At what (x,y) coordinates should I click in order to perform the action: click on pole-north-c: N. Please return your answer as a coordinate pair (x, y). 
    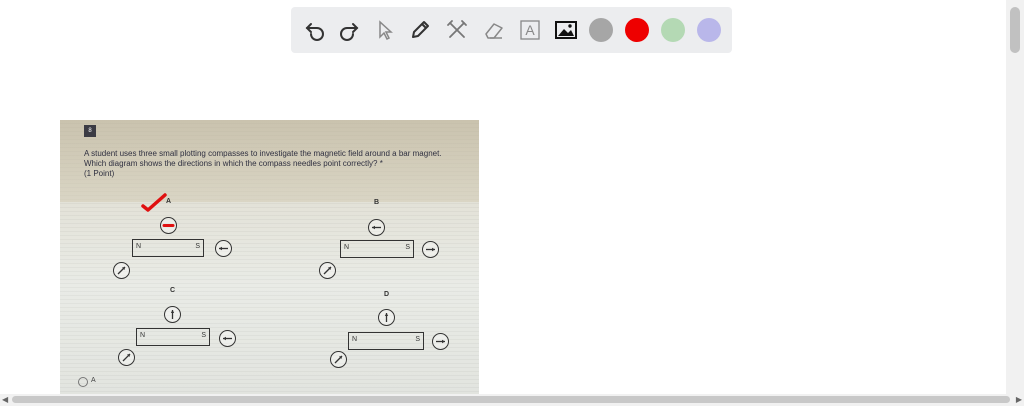
    Looking at the image, I should click on (143, 335).